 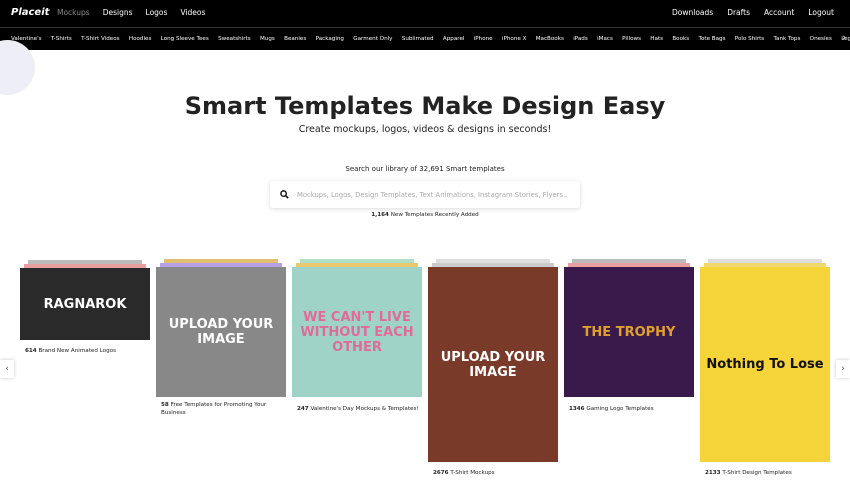 What do you see at coordinates (31, 351) in the screenshot?
I see `card-count: 614` at bounding box center [31, 351].